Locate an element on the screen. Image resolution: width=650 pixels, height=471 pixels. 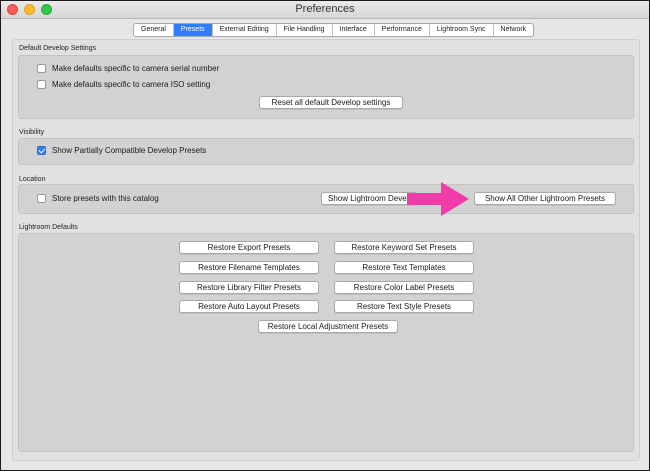
serial-number-checkbox is located at coordinates (41, 68).